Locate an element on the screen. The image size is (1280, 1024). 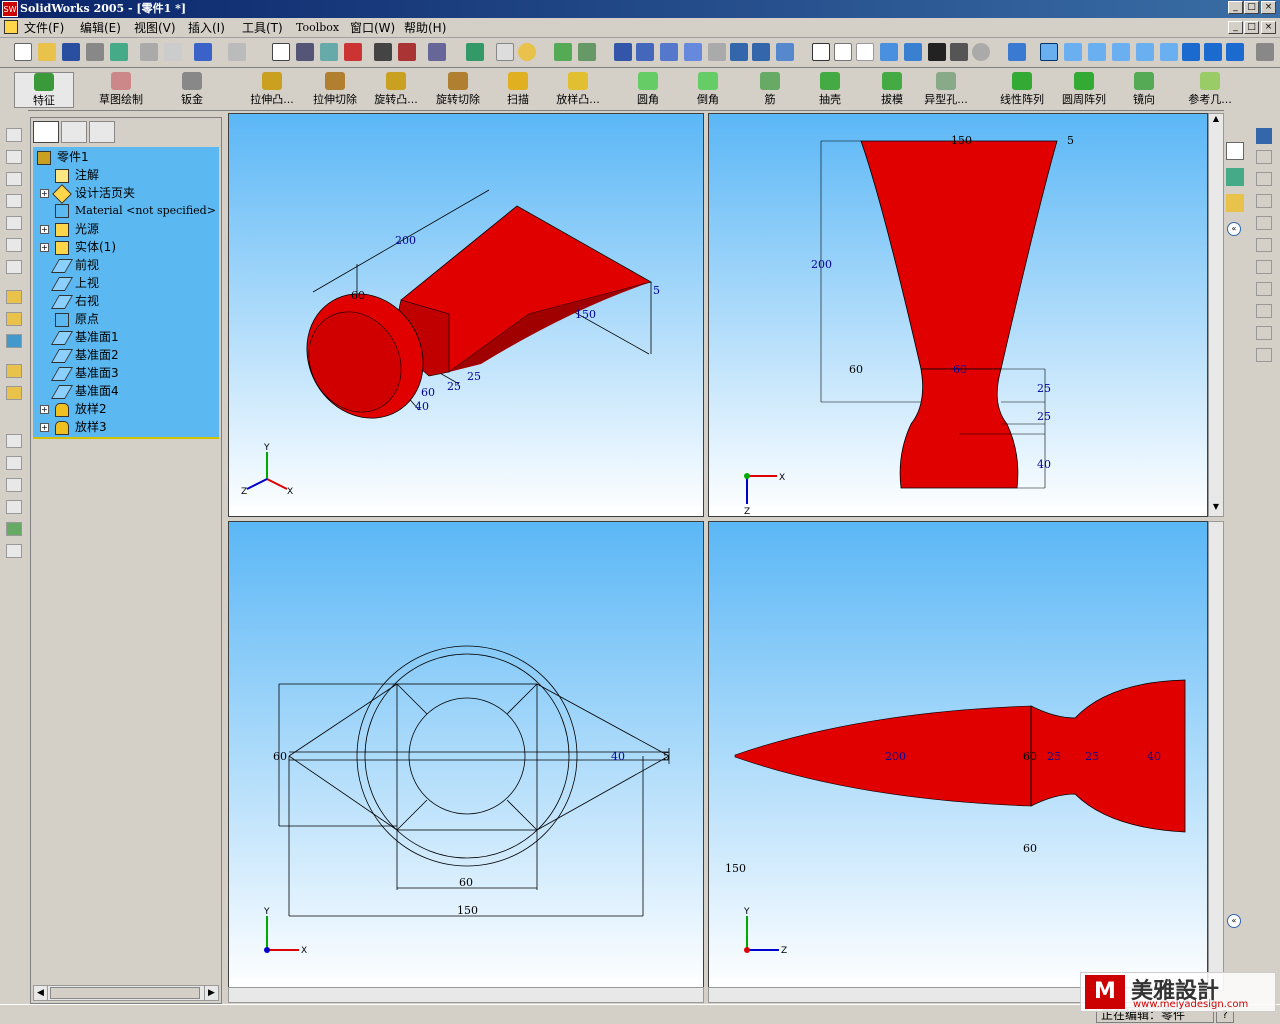
tree-item-origin: 原点 is located at coordinates (77, 319).